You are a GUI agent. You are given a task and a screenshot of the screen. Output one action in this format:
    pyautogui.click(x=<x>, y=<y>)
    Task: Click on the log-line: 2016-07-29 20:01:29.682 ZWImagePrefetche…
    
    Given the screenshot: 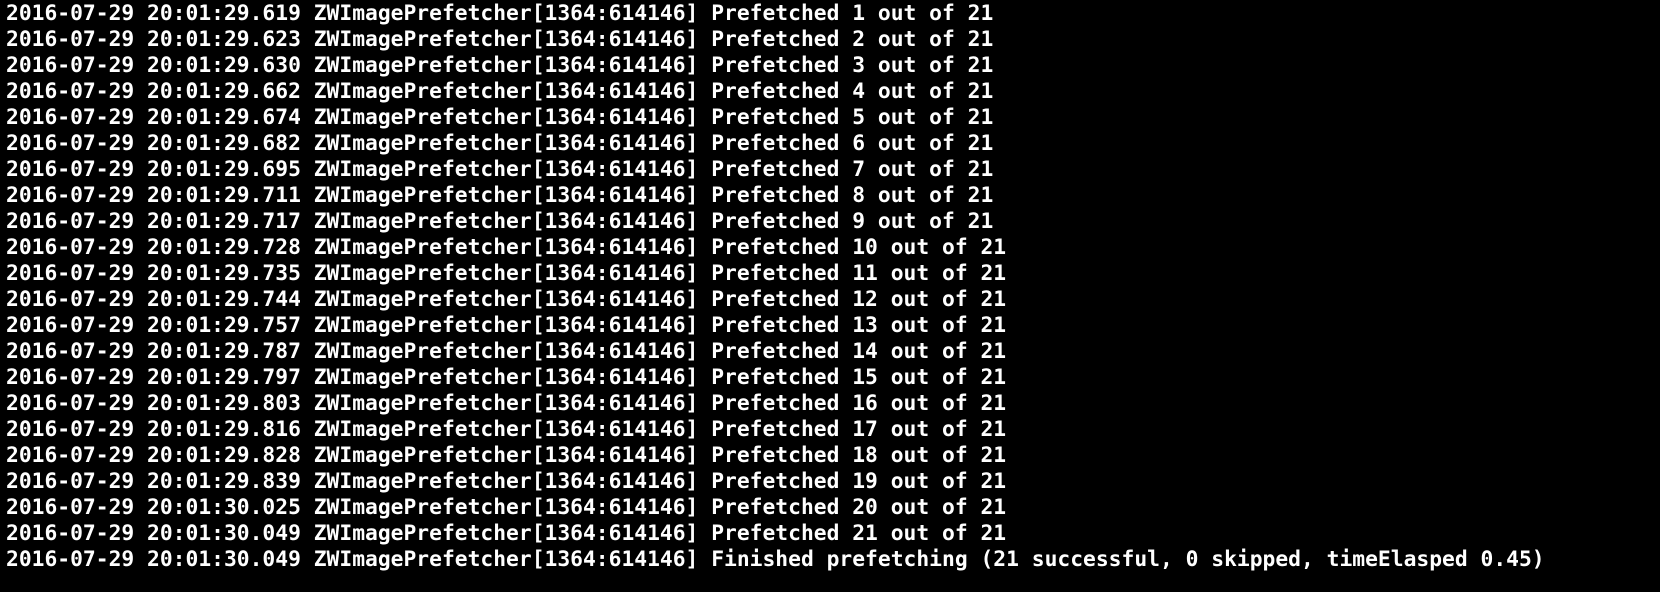 What is the action you would take?
    pyautogui.click(x=500, y=143)
    